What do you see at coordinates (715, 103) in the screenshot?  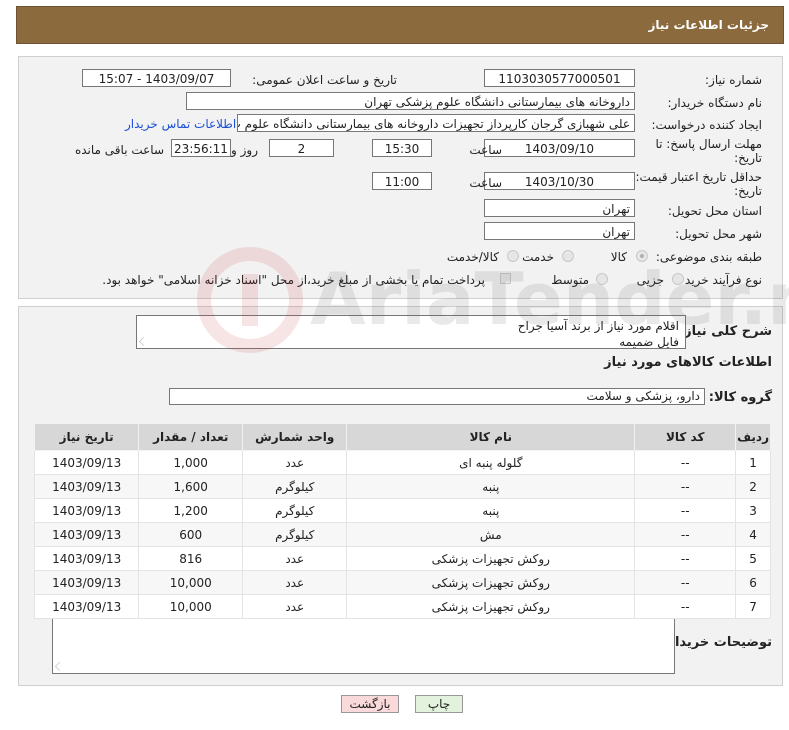 I see `buyer-org-label: نام دستگاه خریدار:` at bounding box center [715, 103].